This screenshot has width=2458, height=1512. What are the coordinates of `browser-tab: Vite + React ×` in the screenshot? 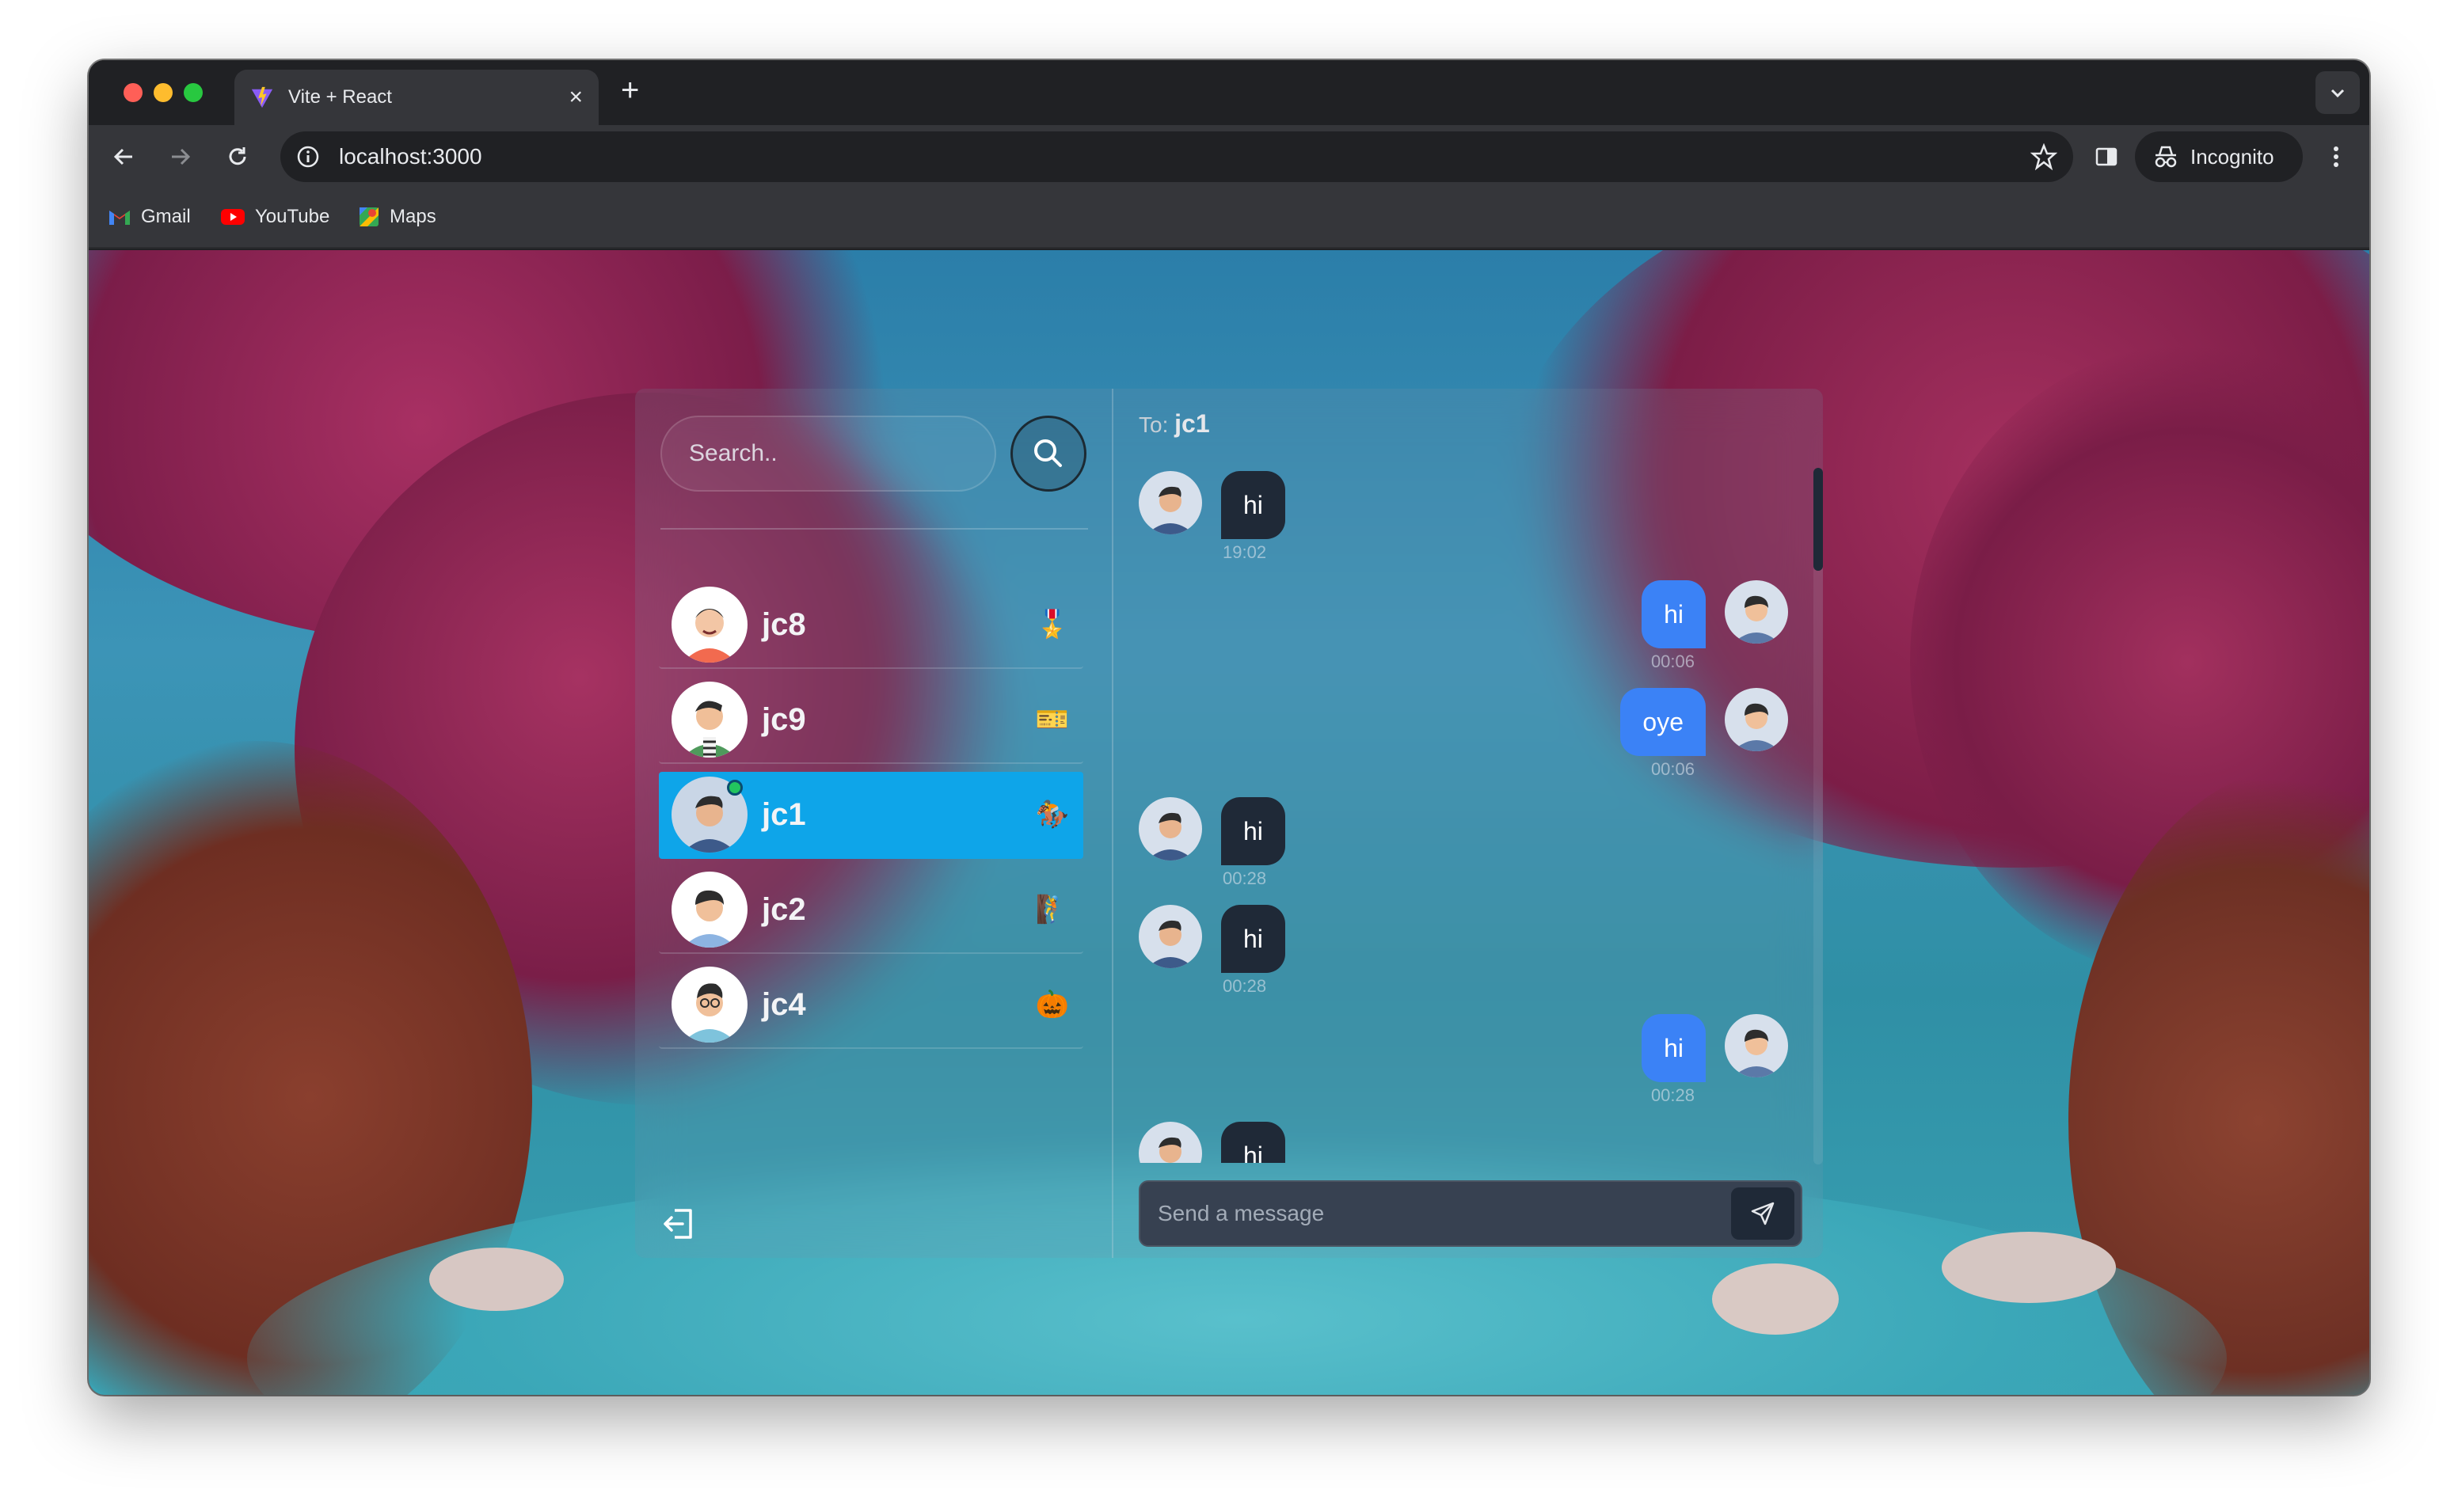 It's located at (416, 97).